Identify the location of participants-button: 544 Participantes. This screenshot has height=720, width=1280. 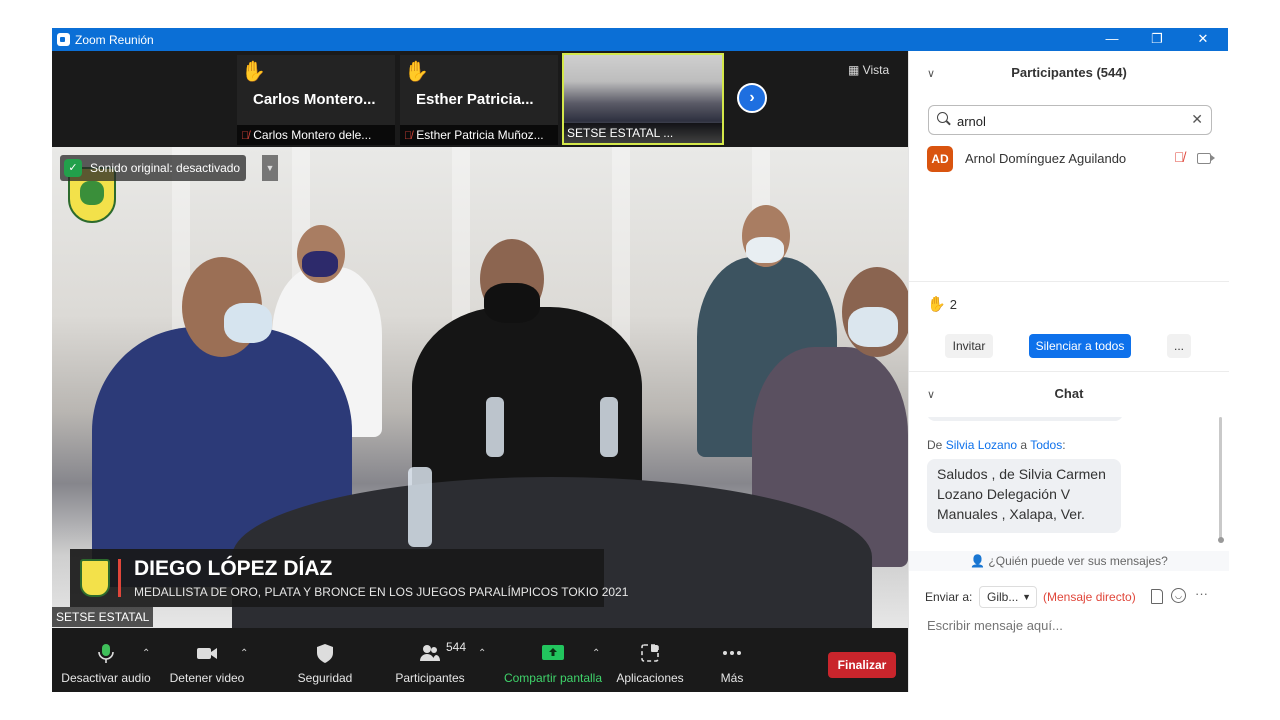
(430, 660).